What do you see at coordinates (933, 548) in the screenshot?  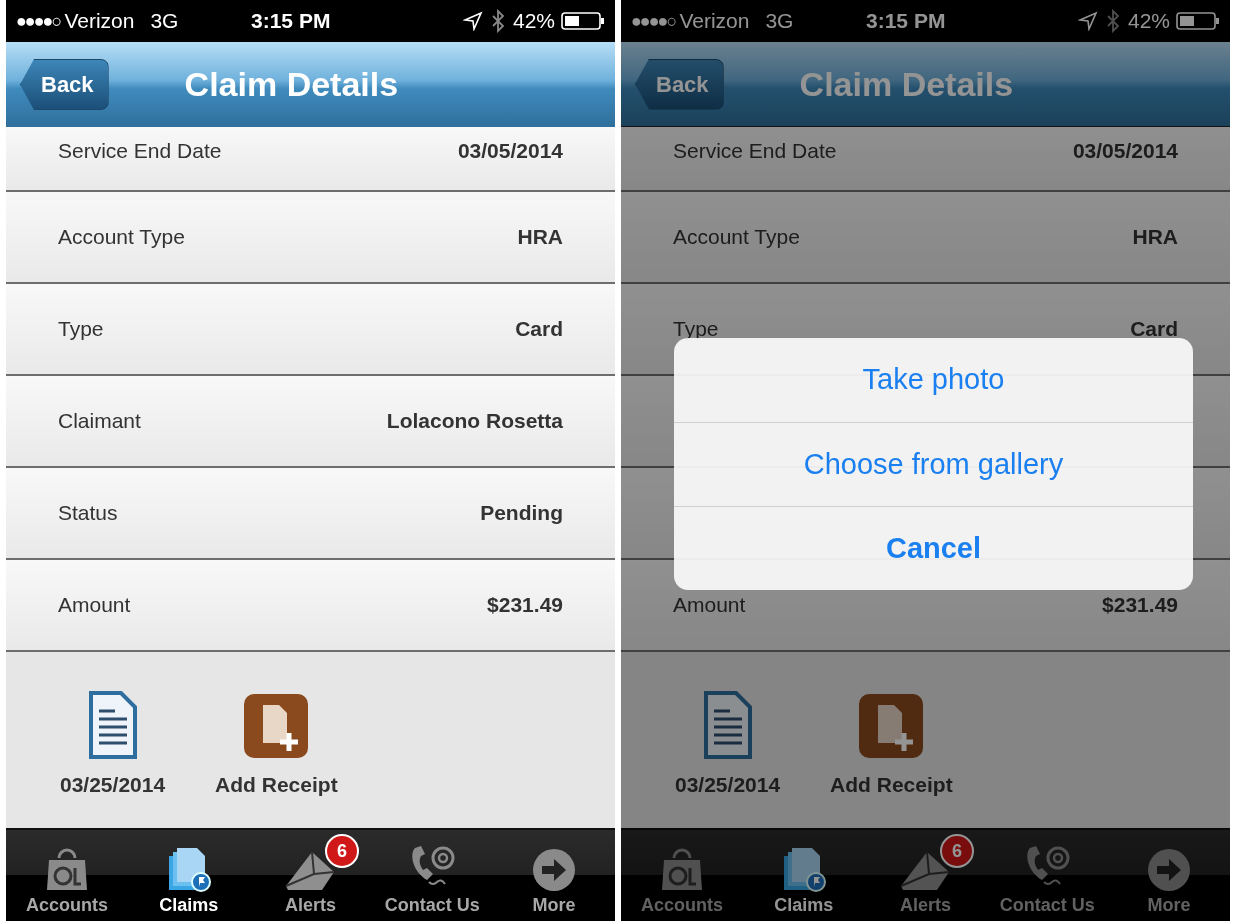 I see `cancel-button: Cancel` at bounding box center [933, 548].